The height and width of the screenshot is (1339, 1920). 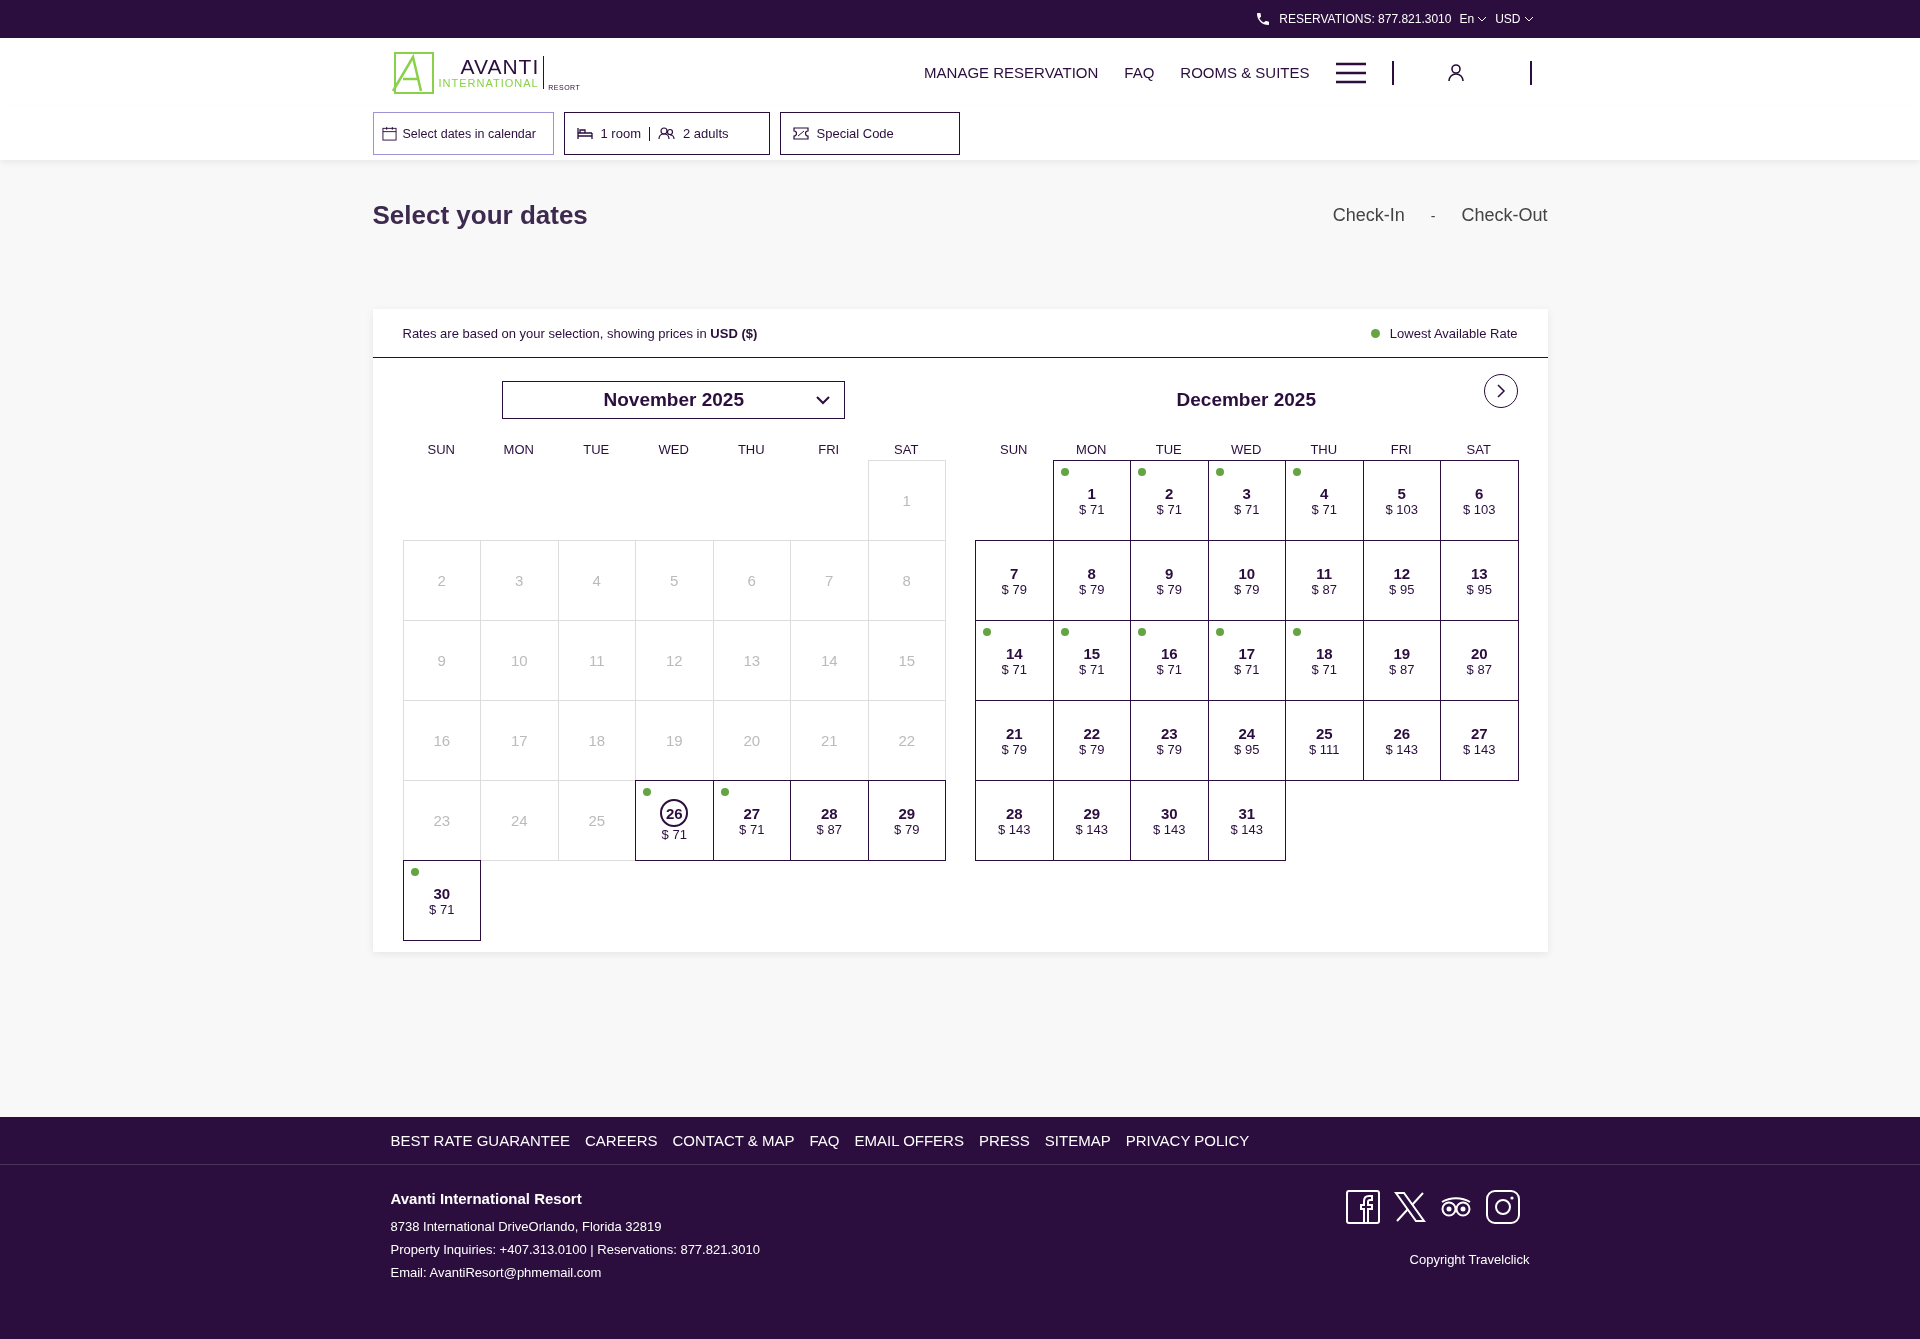 What do you see at coordinates (1453, 333) in the screenshot?
I see `legend-label: Lowest Available Rate` at bounding box center [1453, 333].